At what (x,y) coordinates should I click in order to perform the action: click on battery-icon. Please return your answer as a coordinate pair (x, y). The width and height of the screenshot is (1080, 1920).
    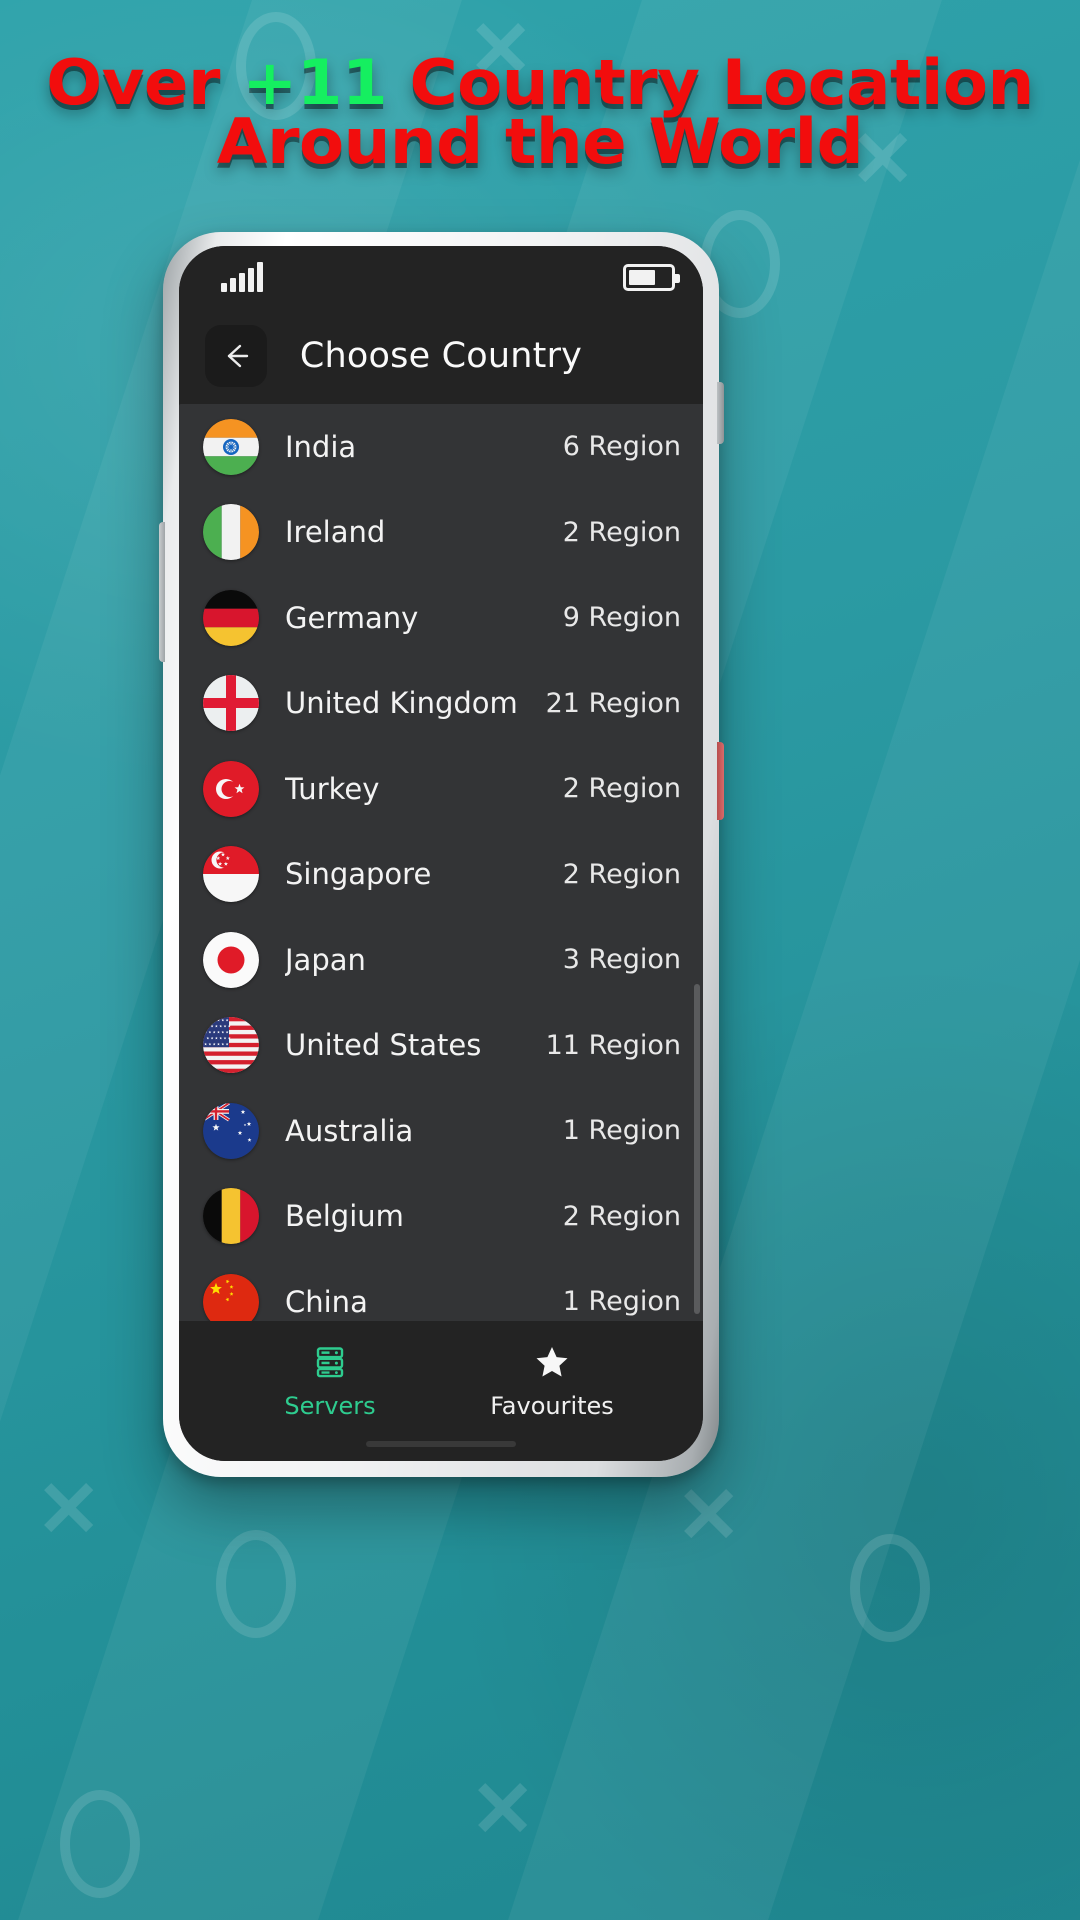
    Looking at the image, I should click on (651, 277).